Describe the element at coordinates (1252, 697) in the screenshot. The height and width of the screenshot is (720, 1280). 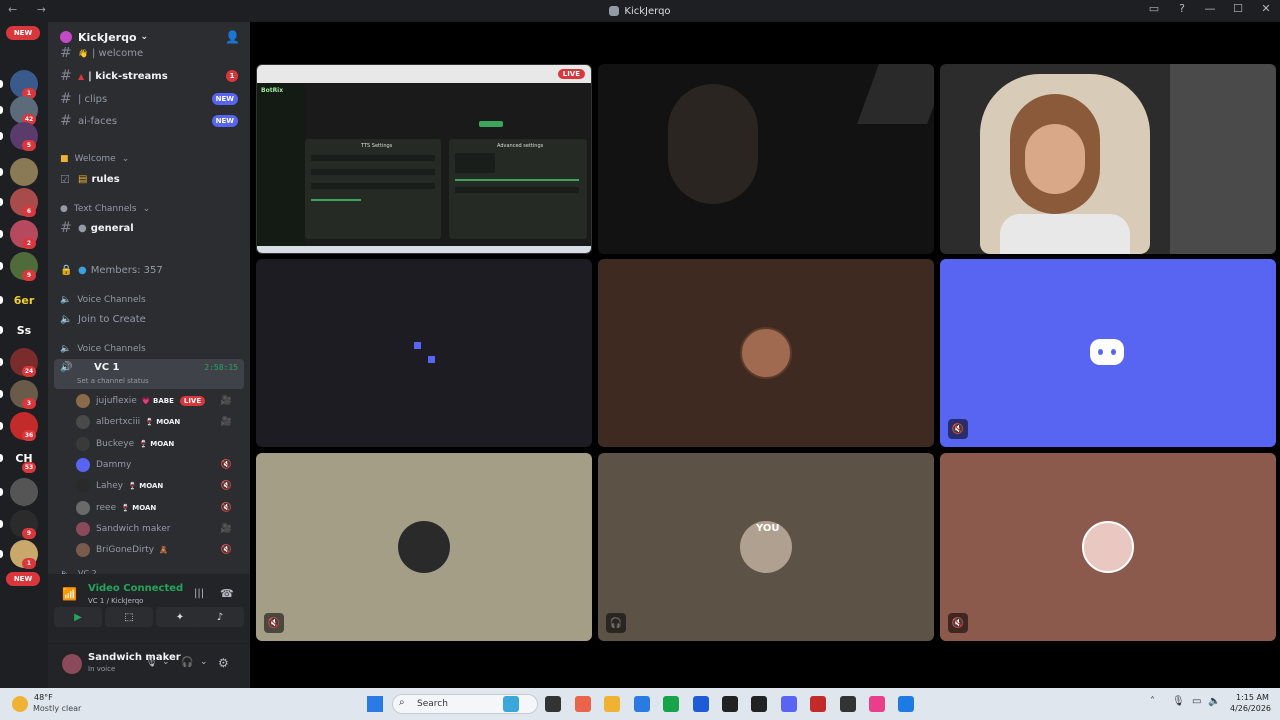
I see `clock-time: 1:15 AM` at that location.